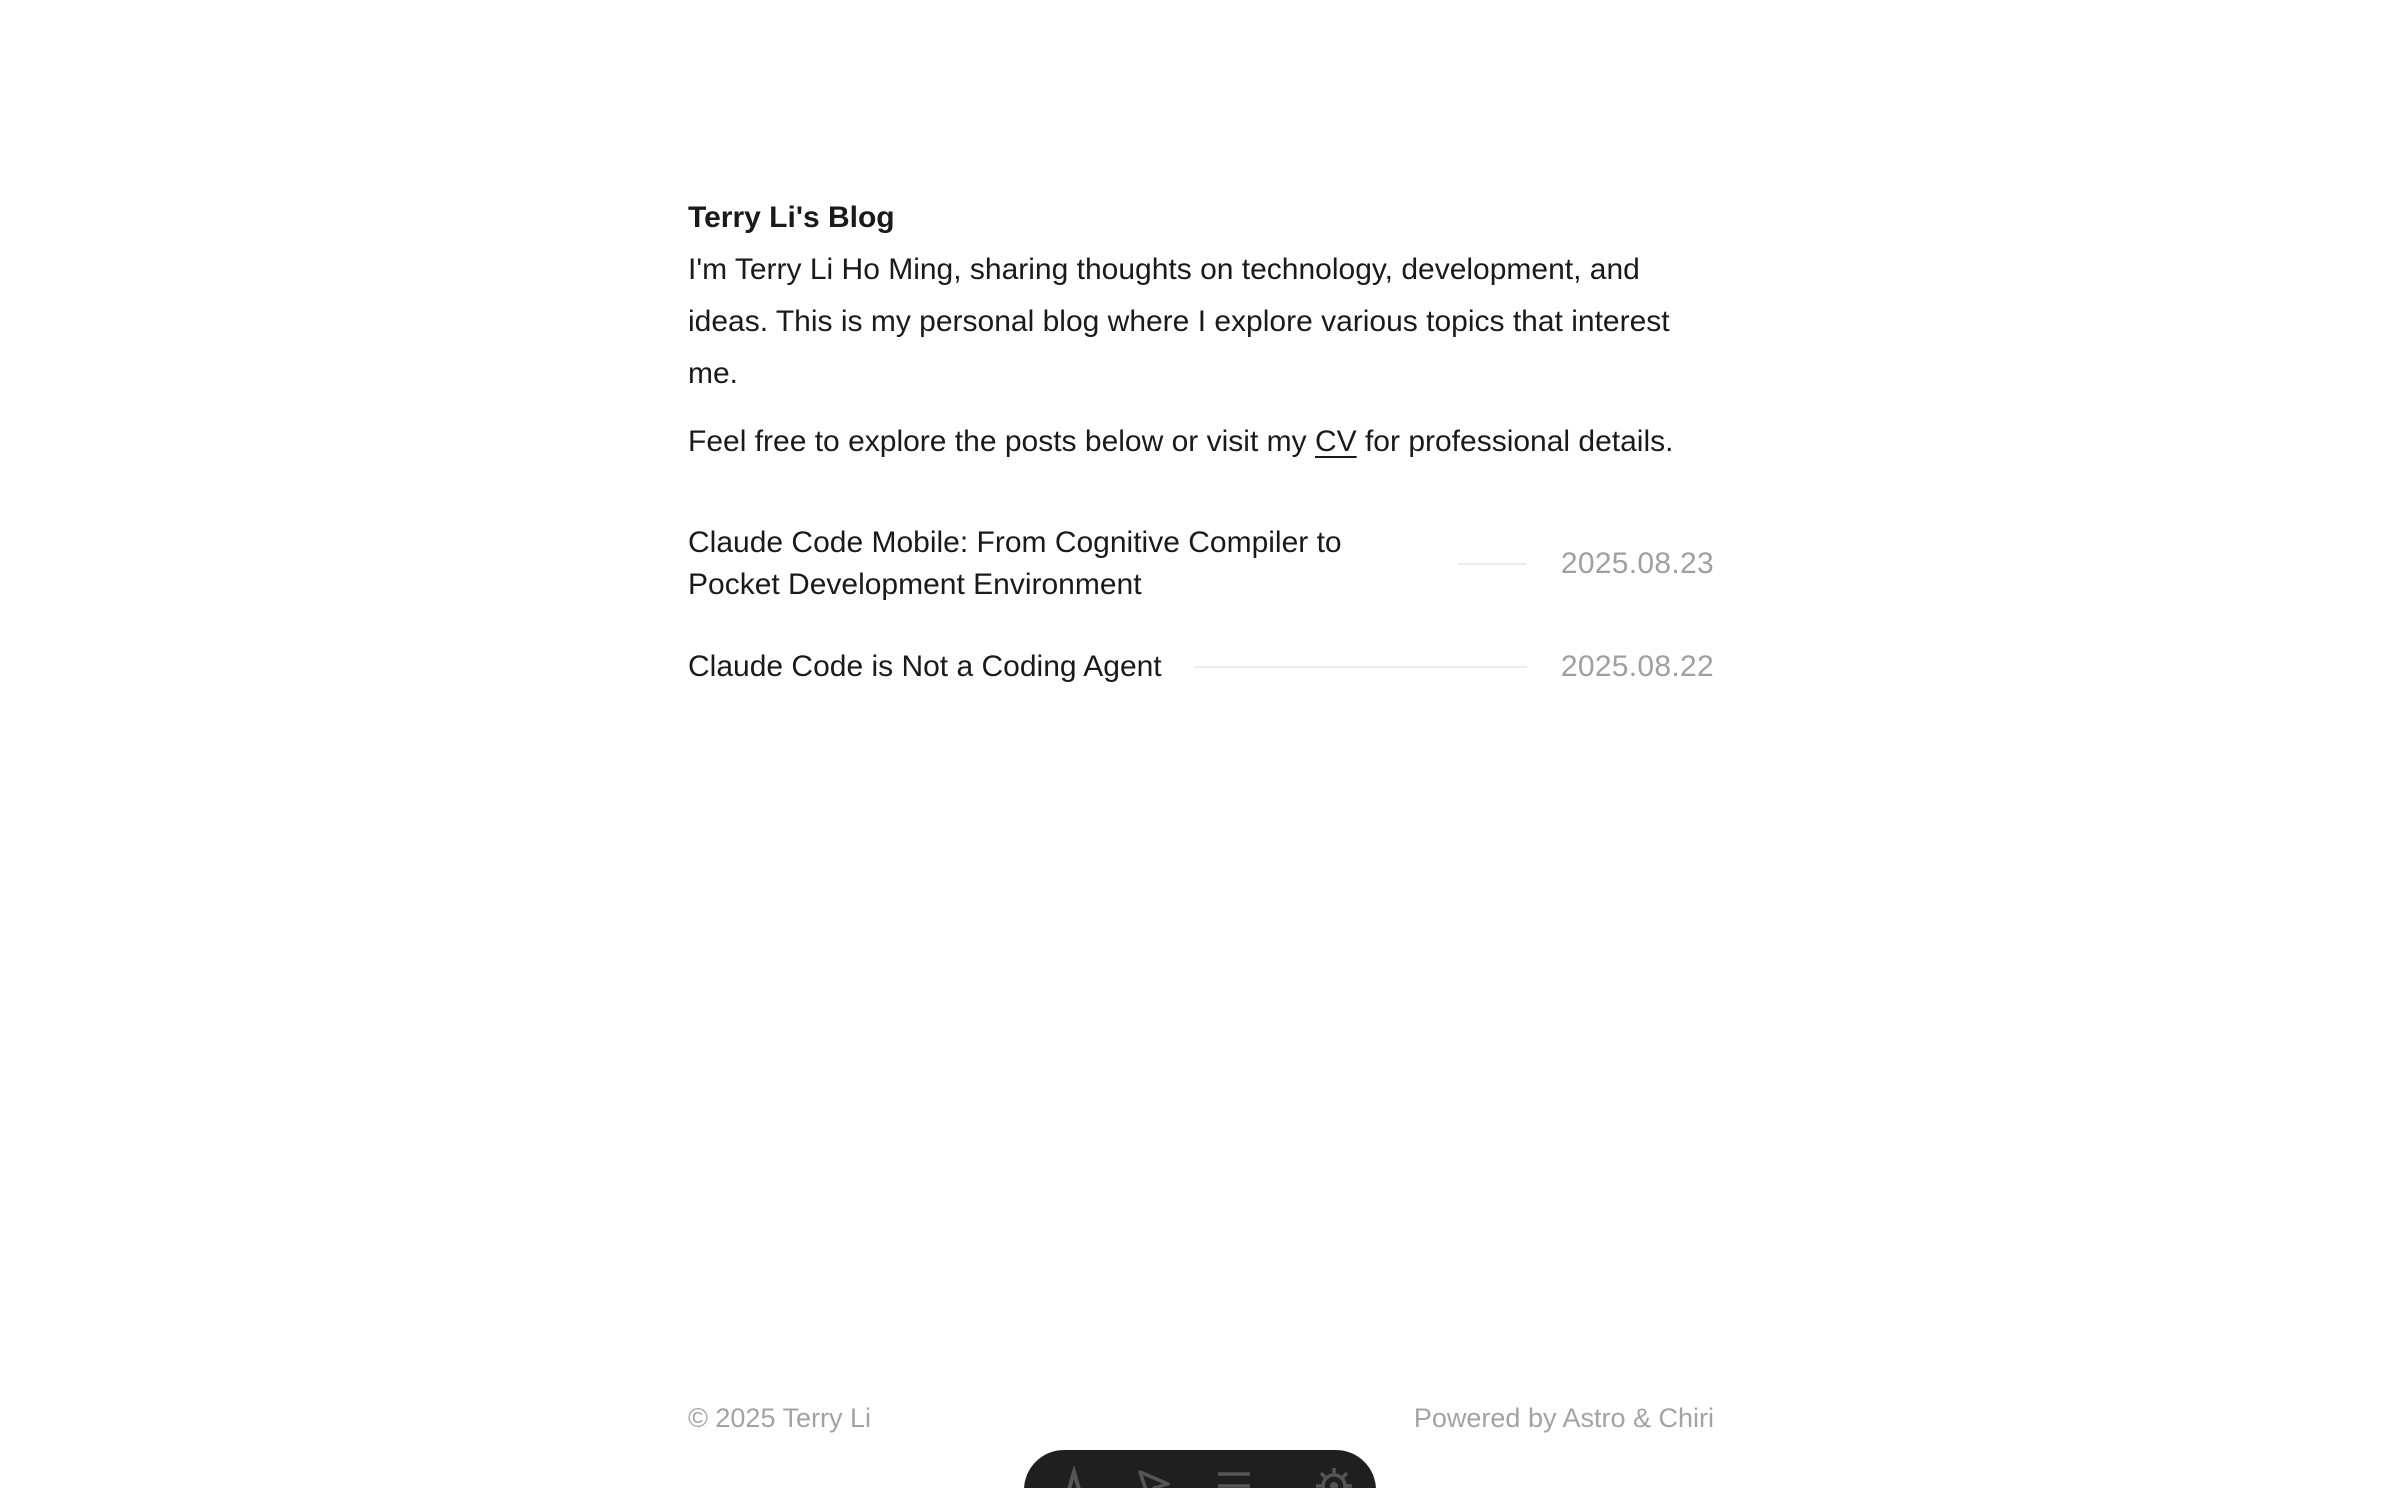  Describe the element at coordinates (1201, 218) in the screenshot. I see `site-title: Terry Li's Blog` at that location.